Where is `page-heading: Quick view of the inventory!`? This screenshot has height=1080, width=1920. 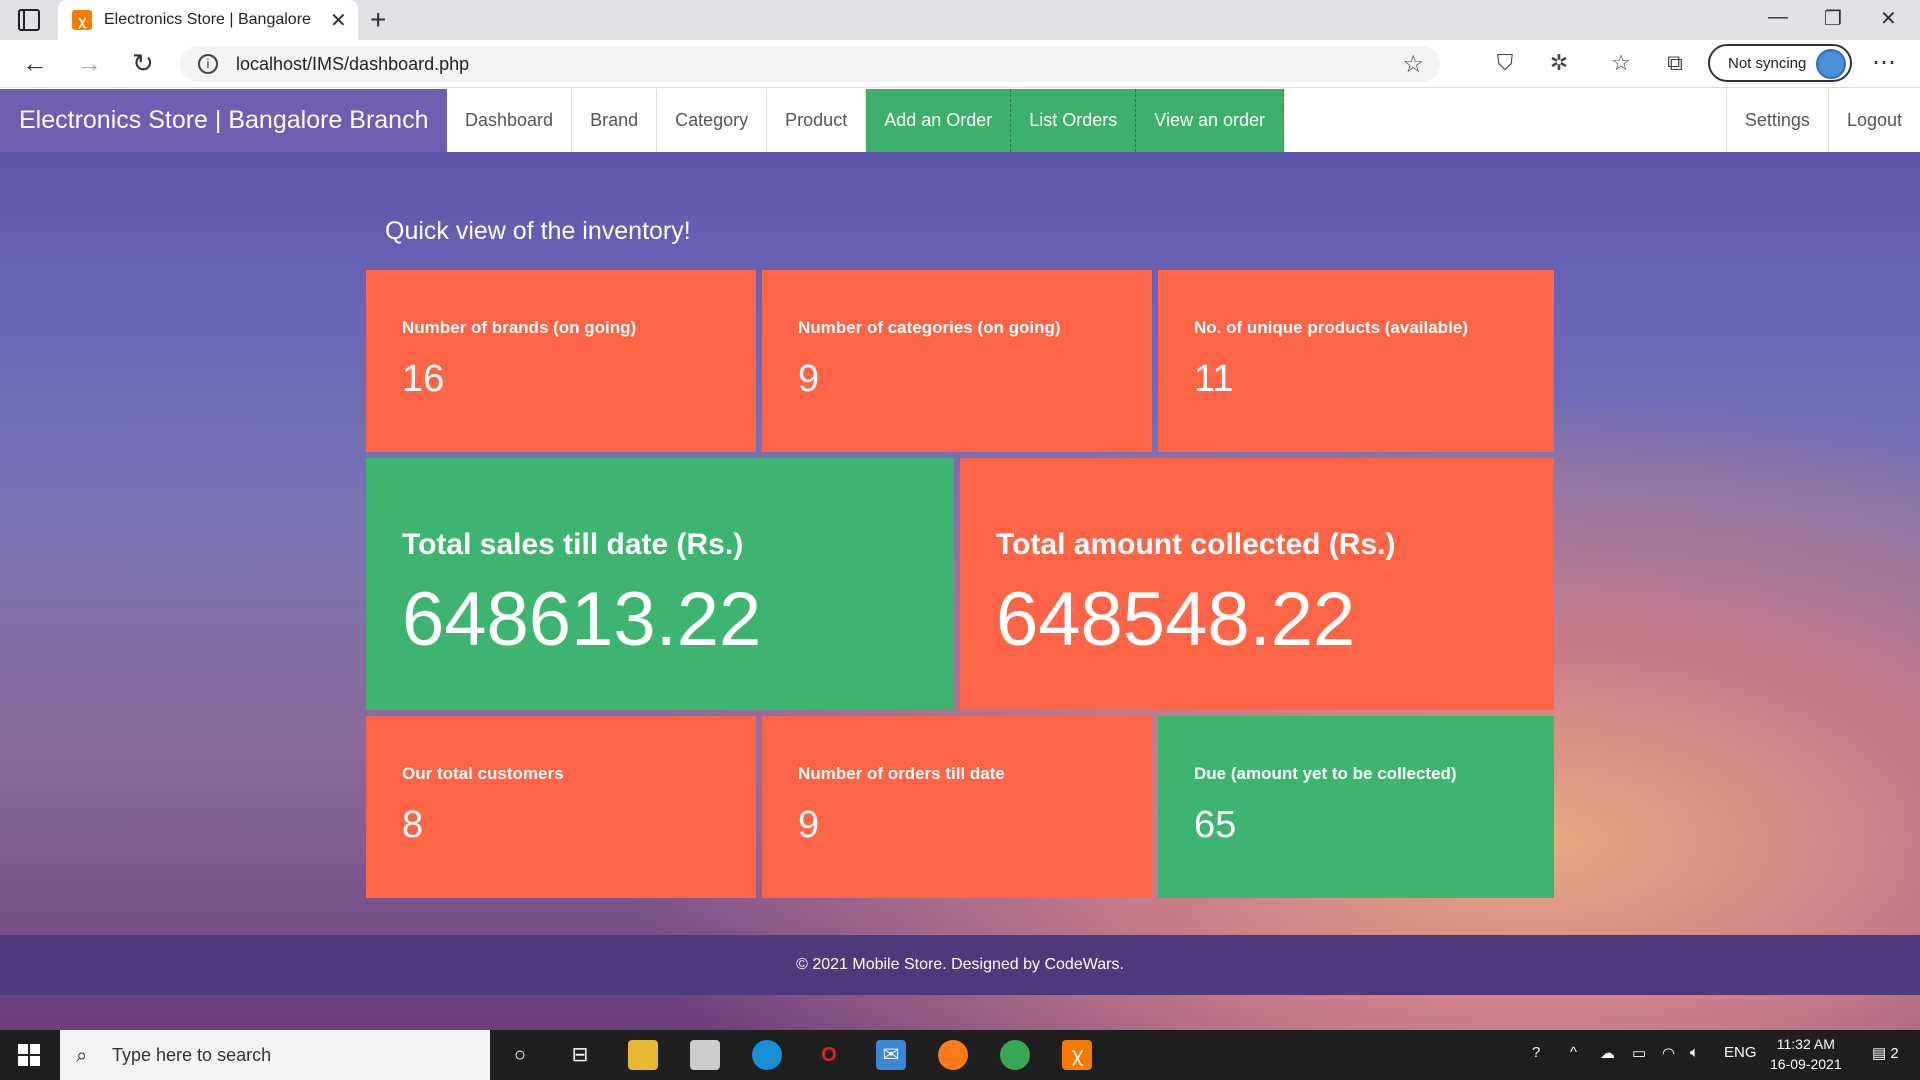 page-heading: Quick view of the inventory! is located at coordinates (538, 231).